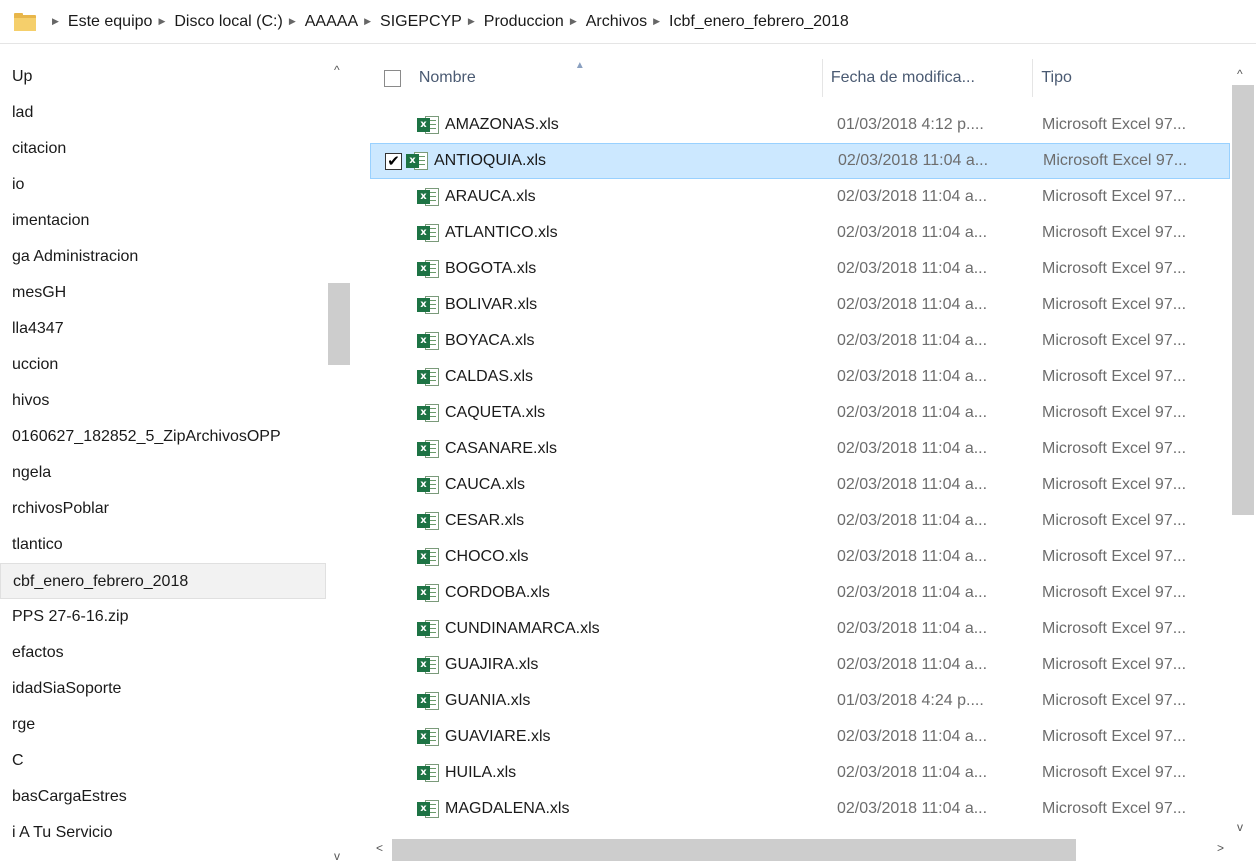  Describe the element at coordinates (163, 437) in the screenshot. I see `nav-item: 0160627_182852_5_ZipArchivosOPP` at that location.